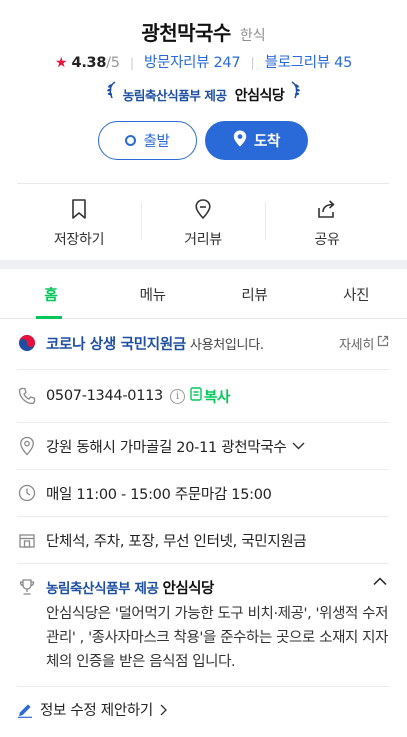 This screenshot has width=407, height=737. What do you see at coordinates (79, 211) in the screenshot?
I see `bookmark-icon` at bounding box center [79, 211].